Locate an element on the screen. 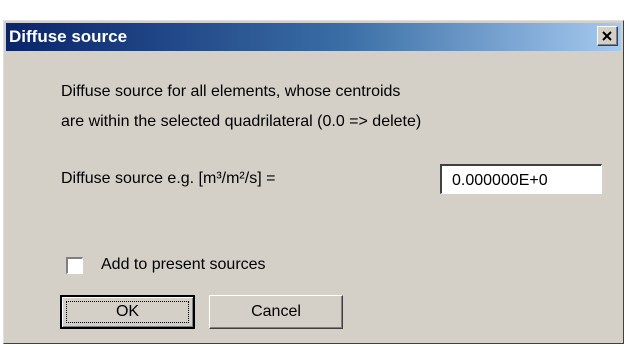  close-icon is located at coordinates (607, 36).